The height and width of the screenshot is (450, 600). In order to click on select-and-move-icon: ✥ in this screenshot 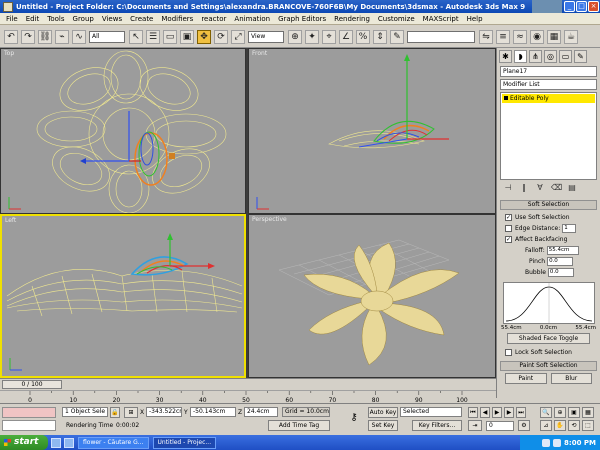, I will do `click(204, 36)`.